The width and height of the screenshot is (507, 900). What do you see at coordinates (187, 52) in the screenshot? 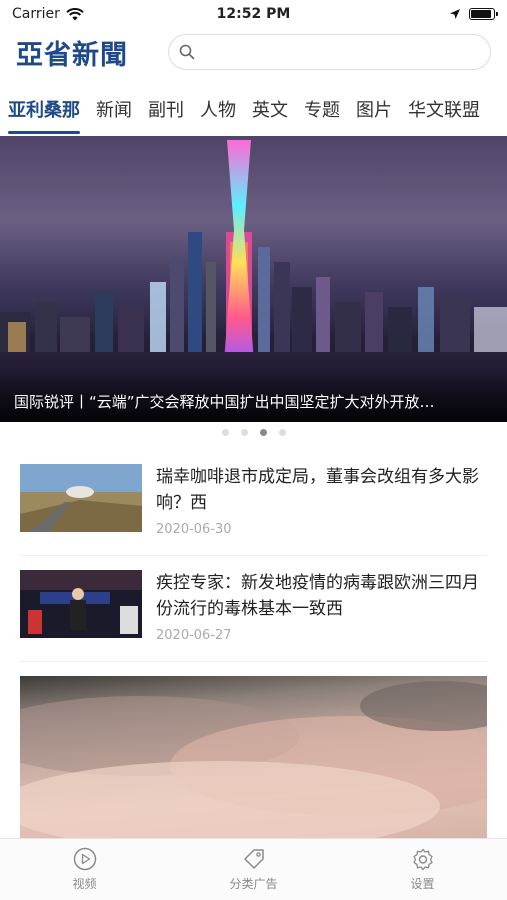
I see `search-icon` at bounding box center [187, 52].